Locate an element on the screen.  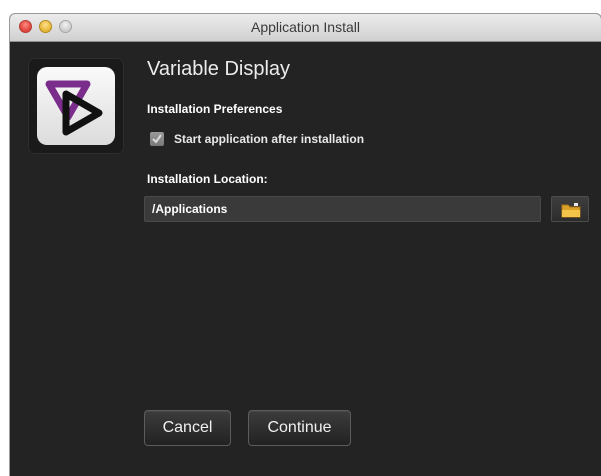
title-bar: Application Install is located at coordinates (305, 28).